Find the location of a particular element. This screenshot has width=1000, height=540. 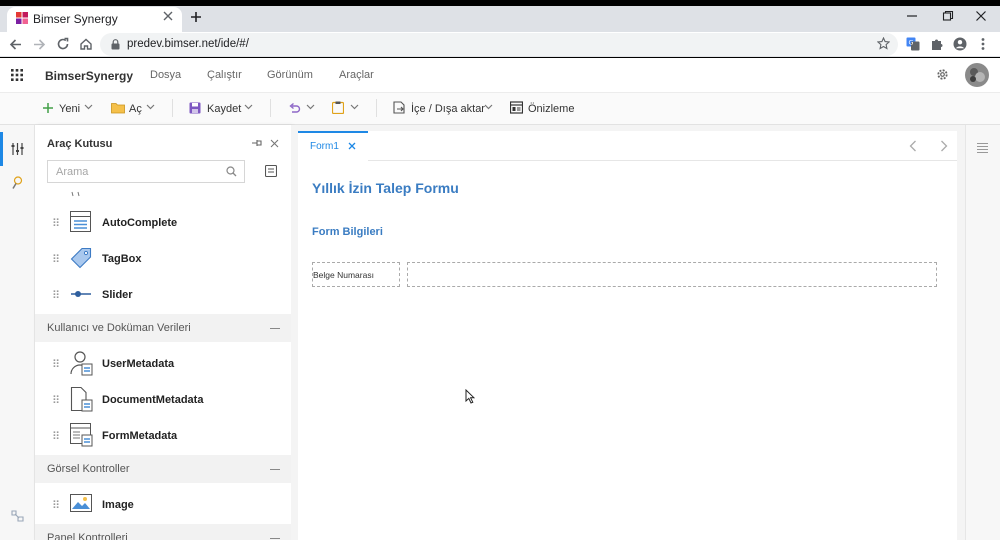

clipboard-icon is located at coordinates (338, 107).